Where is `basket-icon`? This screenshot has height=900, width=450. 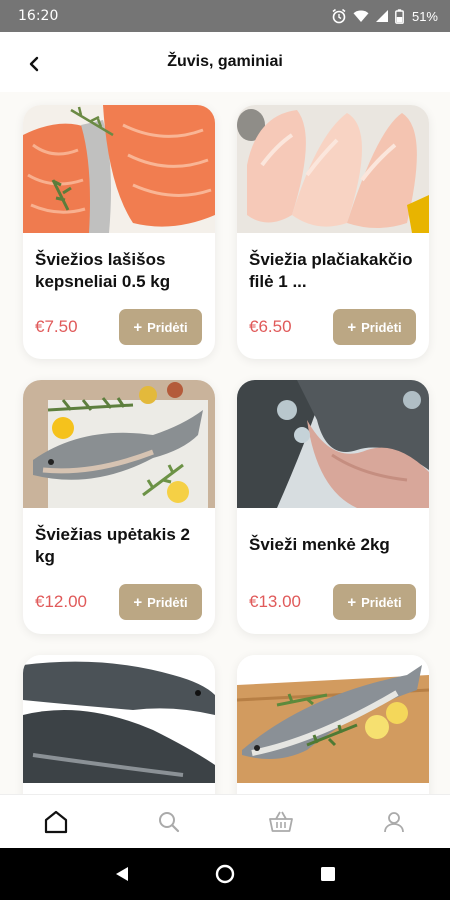 basket-icon is located at coordinates (281, 821).